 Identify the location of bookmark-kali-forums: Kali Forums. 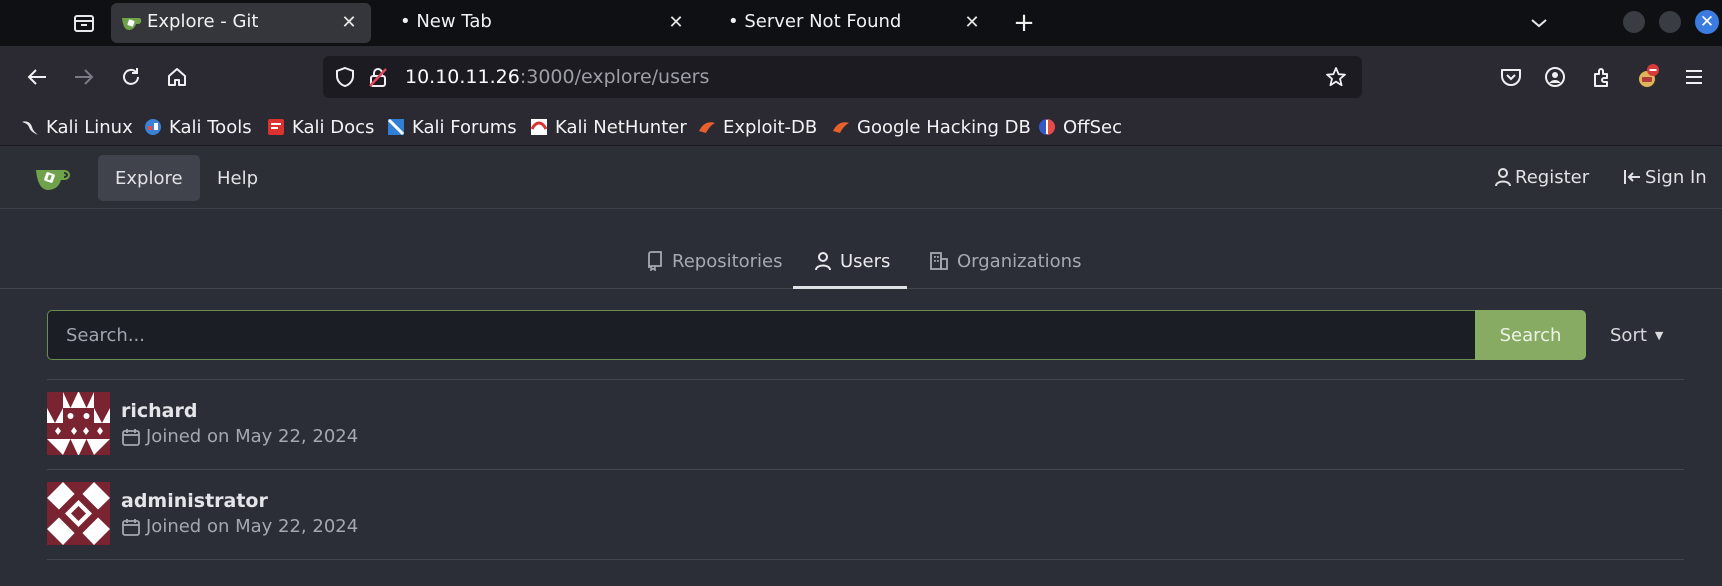
(451, 127).